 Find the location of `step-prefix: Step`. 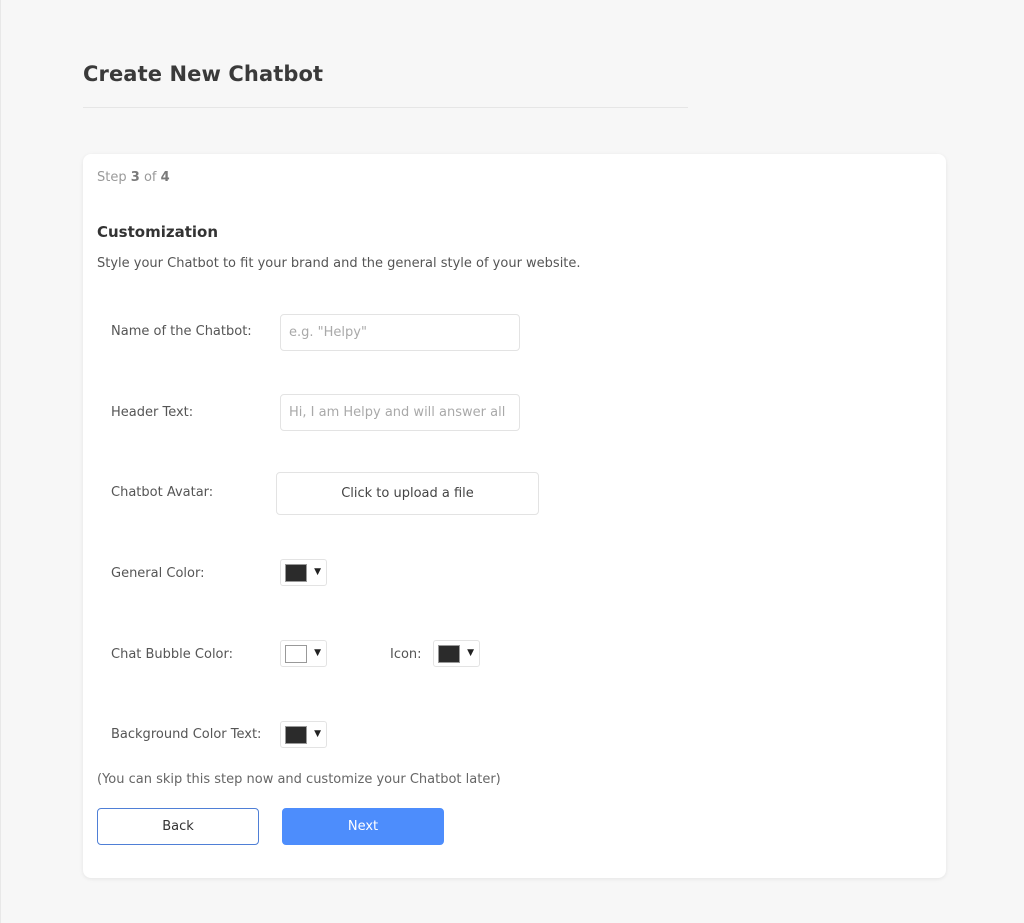

step-prefix: Step is located at coordinates (112, 177).